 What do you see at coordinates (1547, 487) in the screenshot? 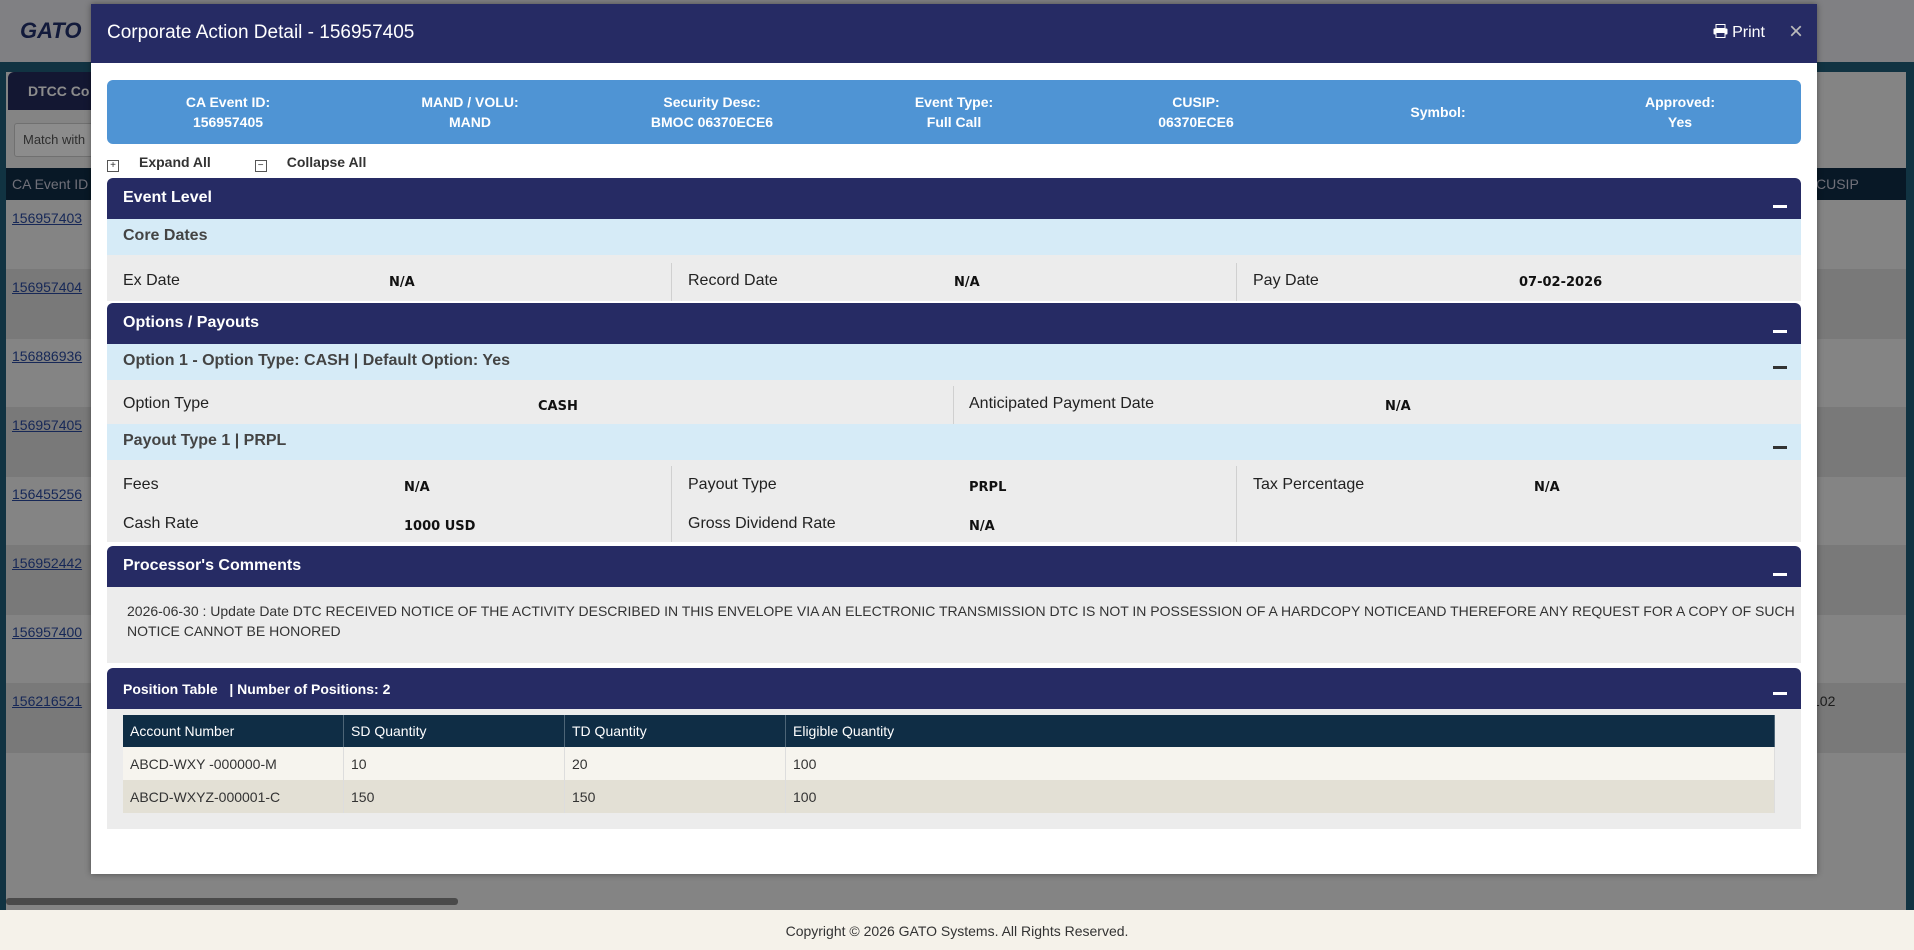
I see `tax-percentage-value: N/A` at bounding box center [1547, 487].